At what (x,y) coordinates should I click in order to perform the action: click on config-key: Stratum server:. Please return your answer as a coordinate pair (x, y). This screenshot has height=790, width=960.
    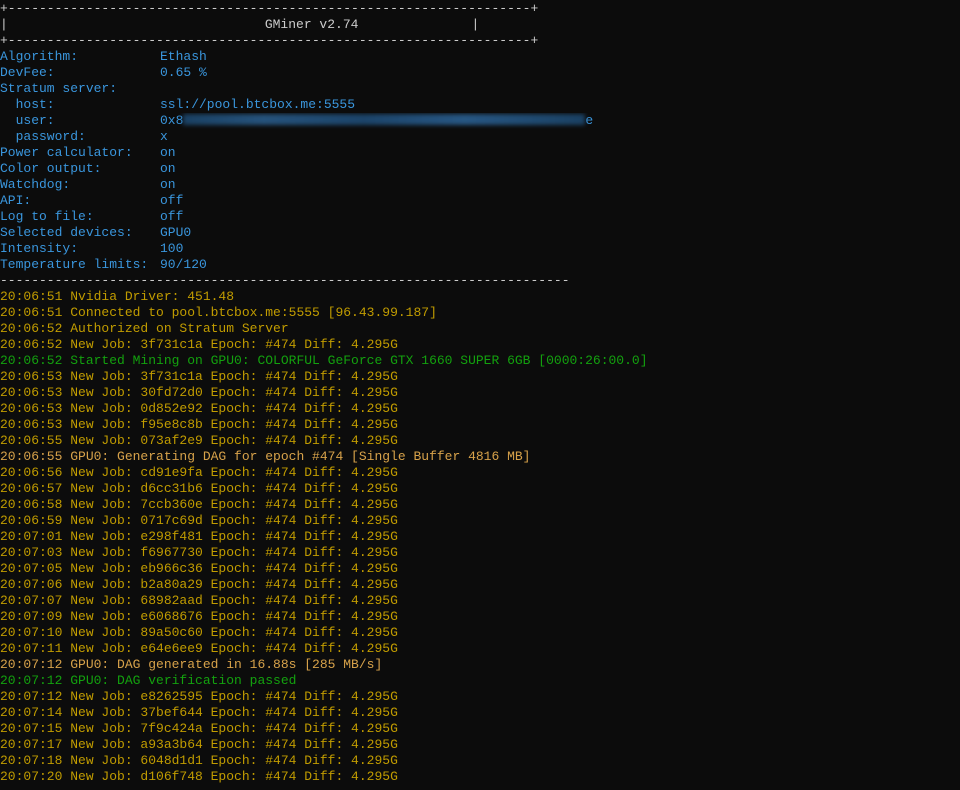
    Looking at the image, I should click on (59, 88).